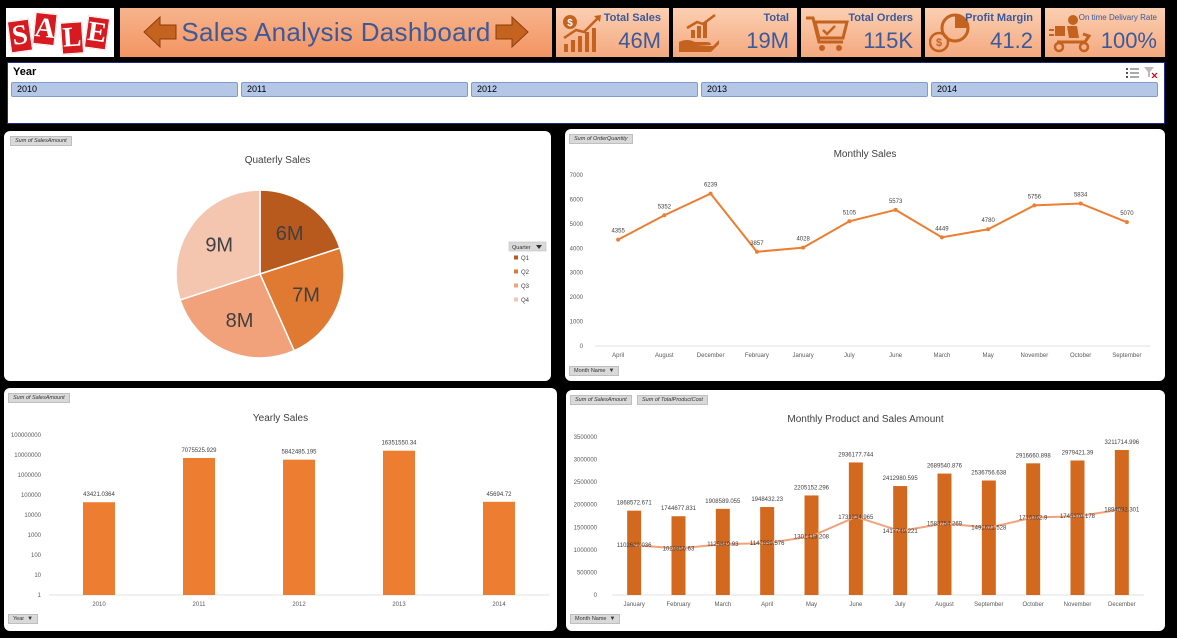 This screenshot has width=1177, height=638. Describe the element at coordinates (1127, 214) in the screenshot. I see `data-label: 5070` at that location.